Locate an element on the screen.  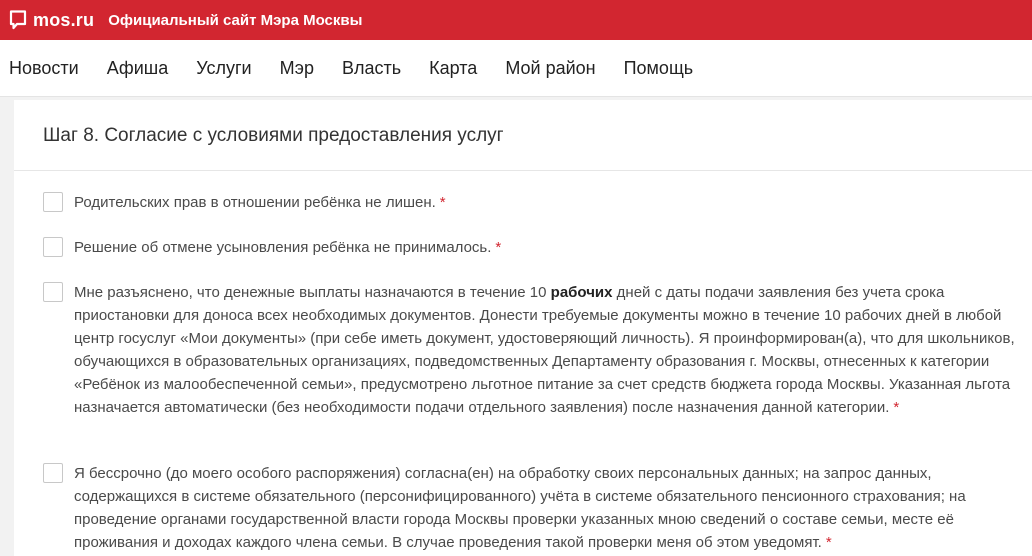
consent-checkbox-personal-data is located at coordinates (53, 473).